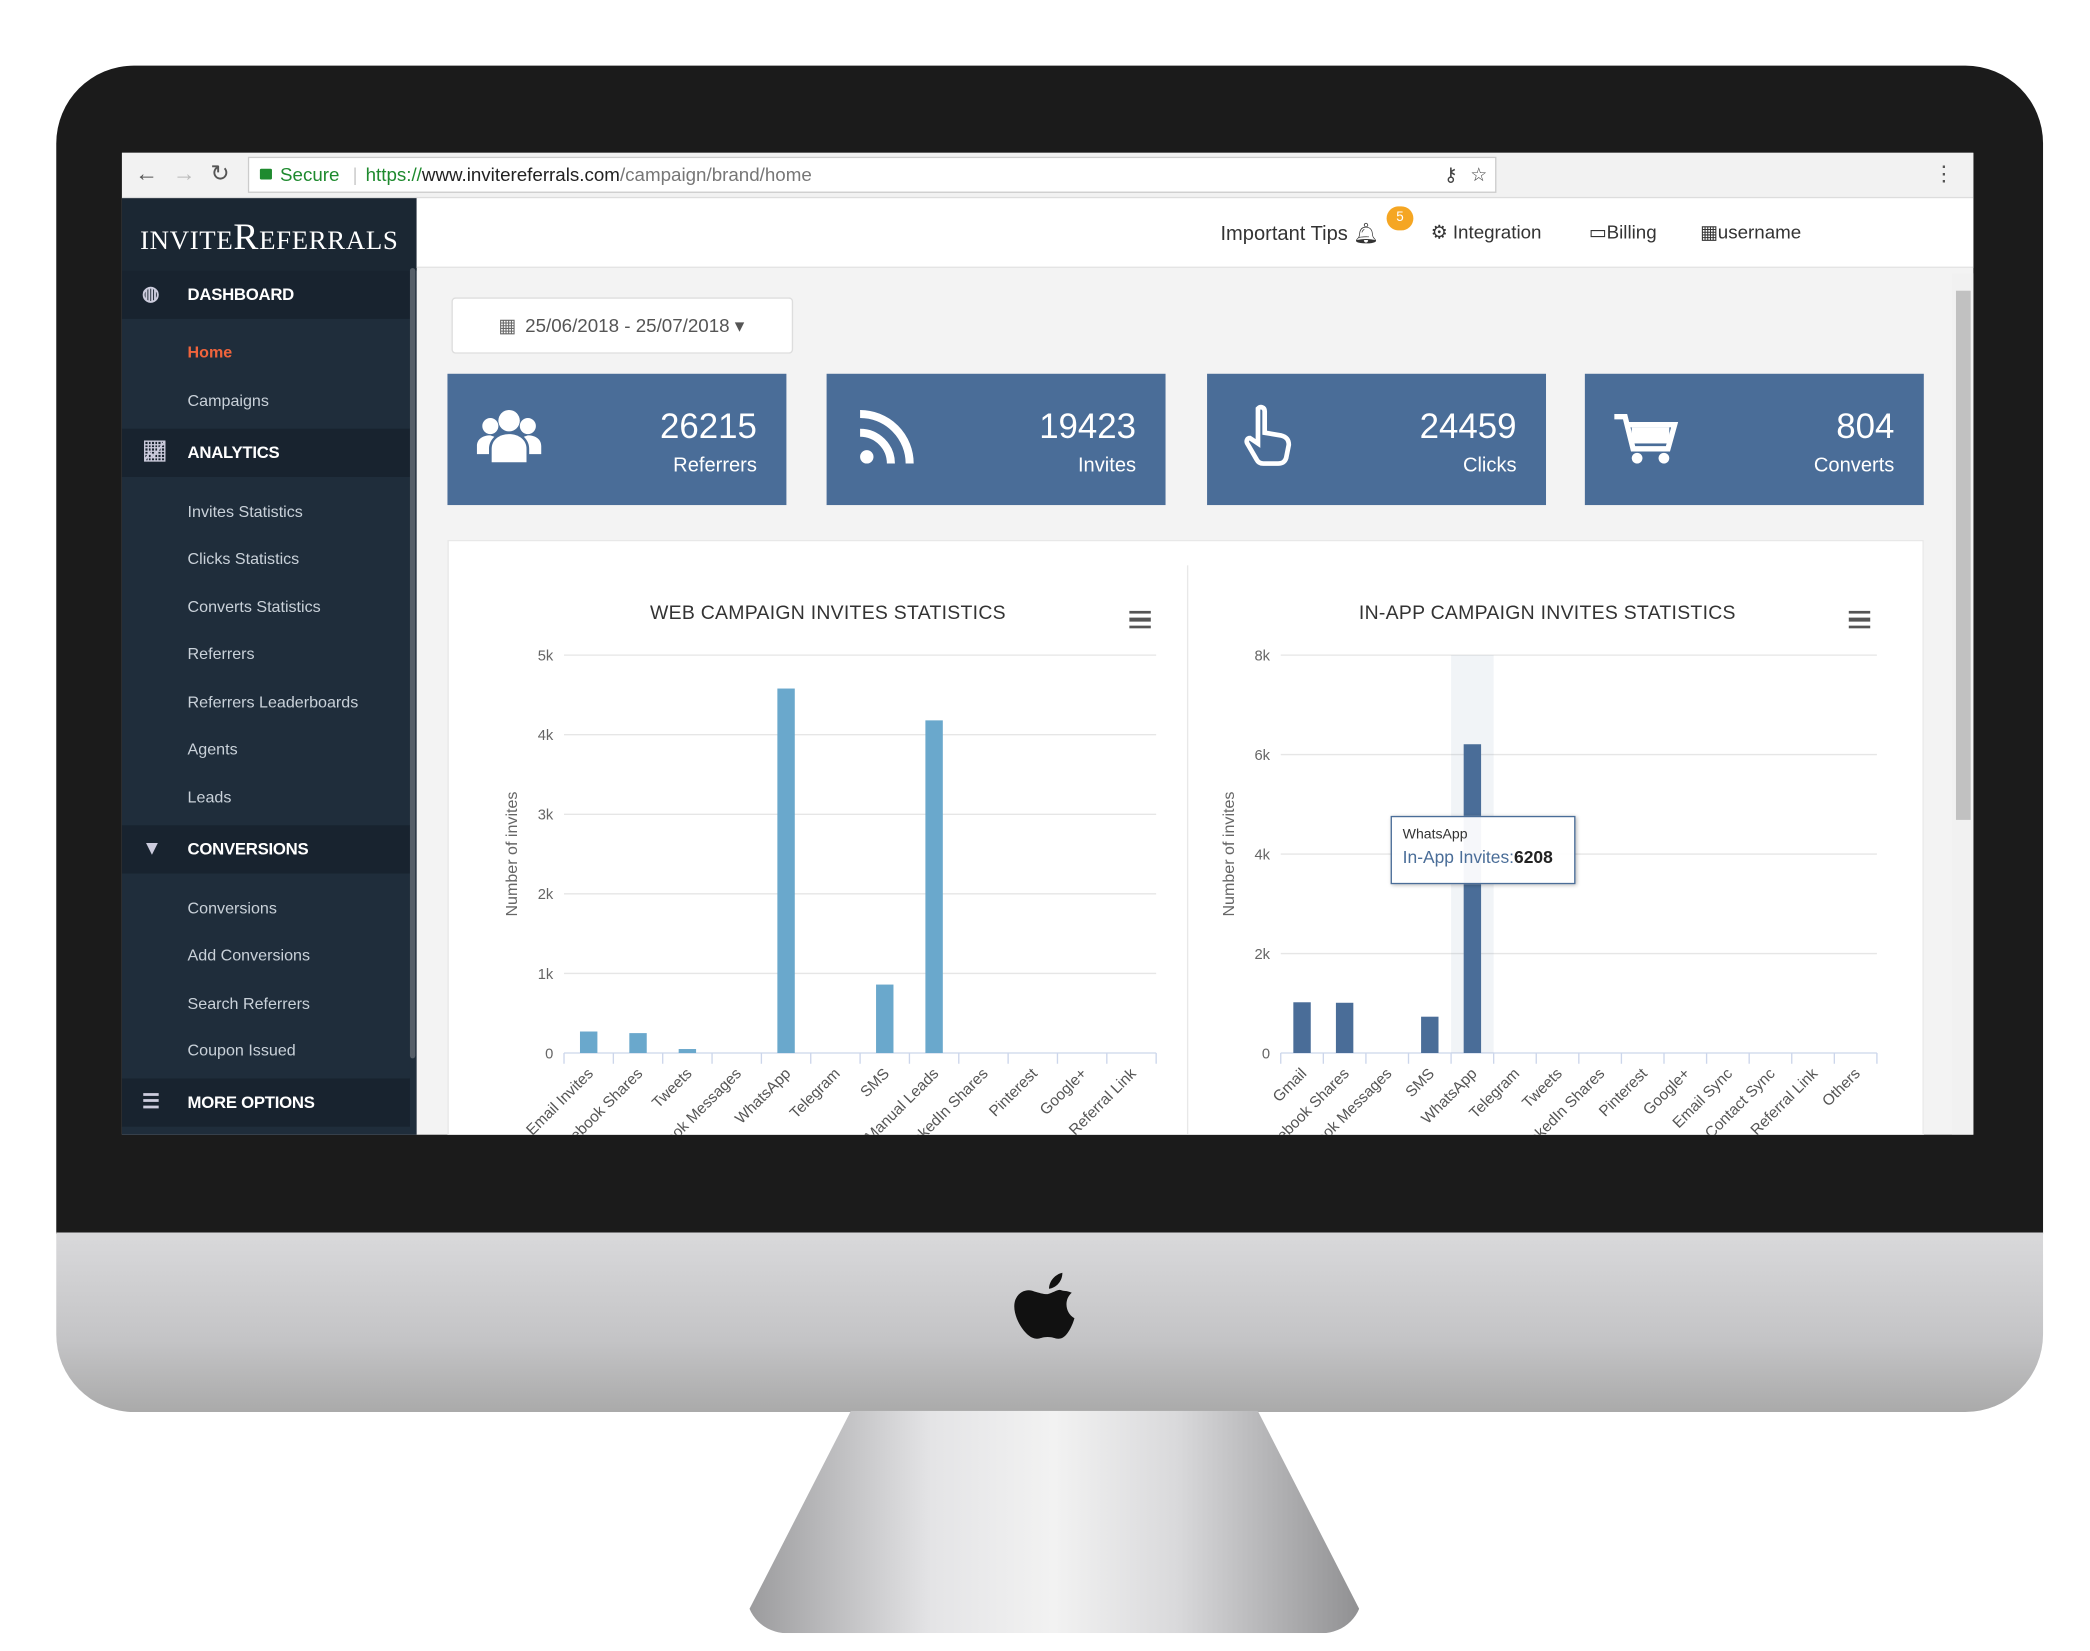 The image size is (2090, 1651). Describe the element at coordinates (213, 749) in the screenshot. I see `sidebar-item-agents: Agents` at that location.